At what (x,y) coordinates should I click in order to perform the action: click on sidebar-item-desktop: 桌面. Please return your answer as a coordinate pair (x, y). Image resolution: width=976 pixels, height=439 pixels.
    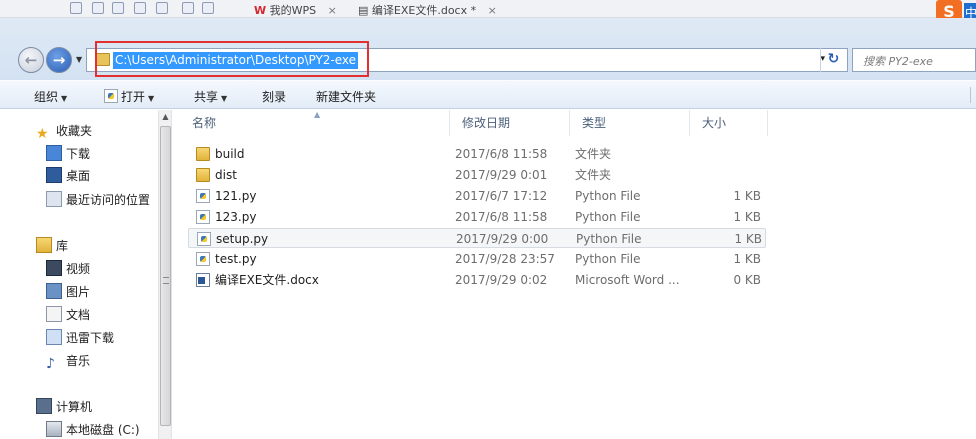
    Looking at the image, I should click on (68, 176).